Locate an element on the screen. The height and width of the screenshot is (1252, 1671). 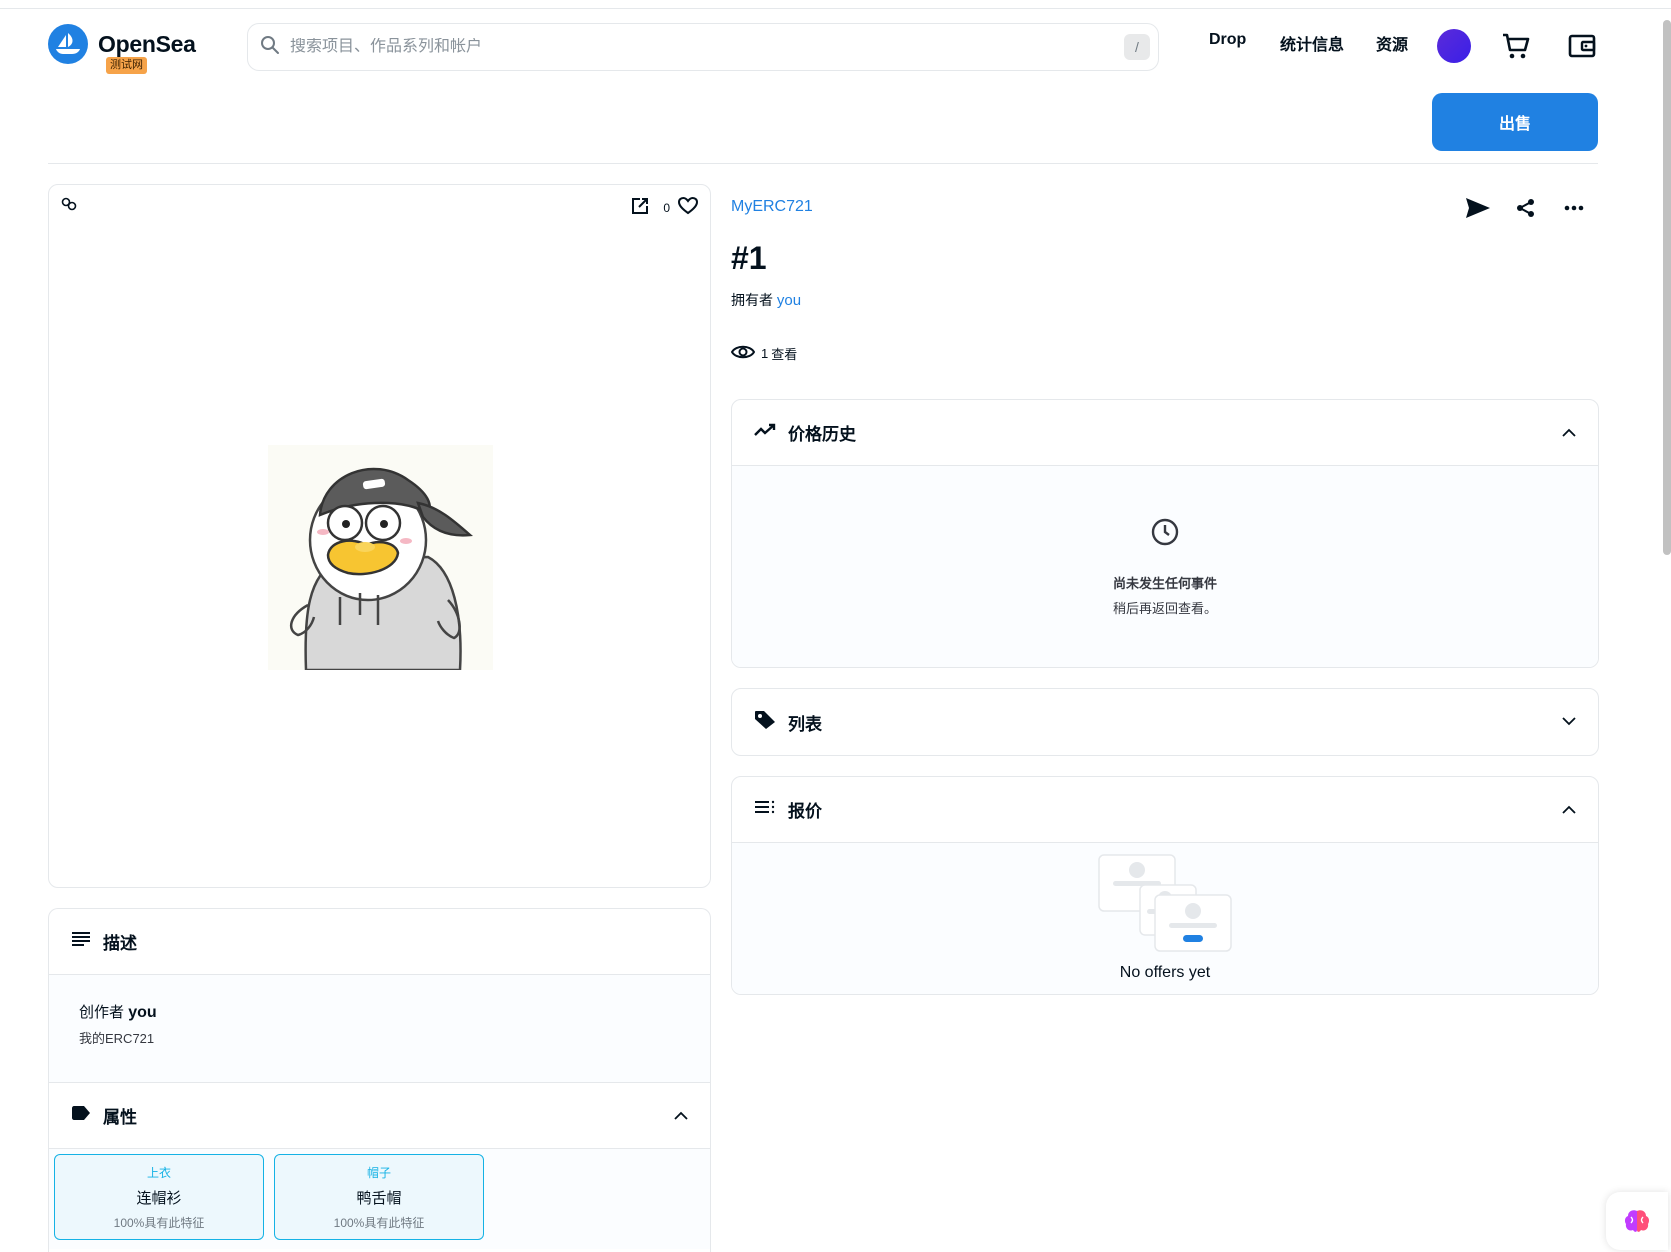
testnet-badge: 测试网 is located at coordinates (126, 65).